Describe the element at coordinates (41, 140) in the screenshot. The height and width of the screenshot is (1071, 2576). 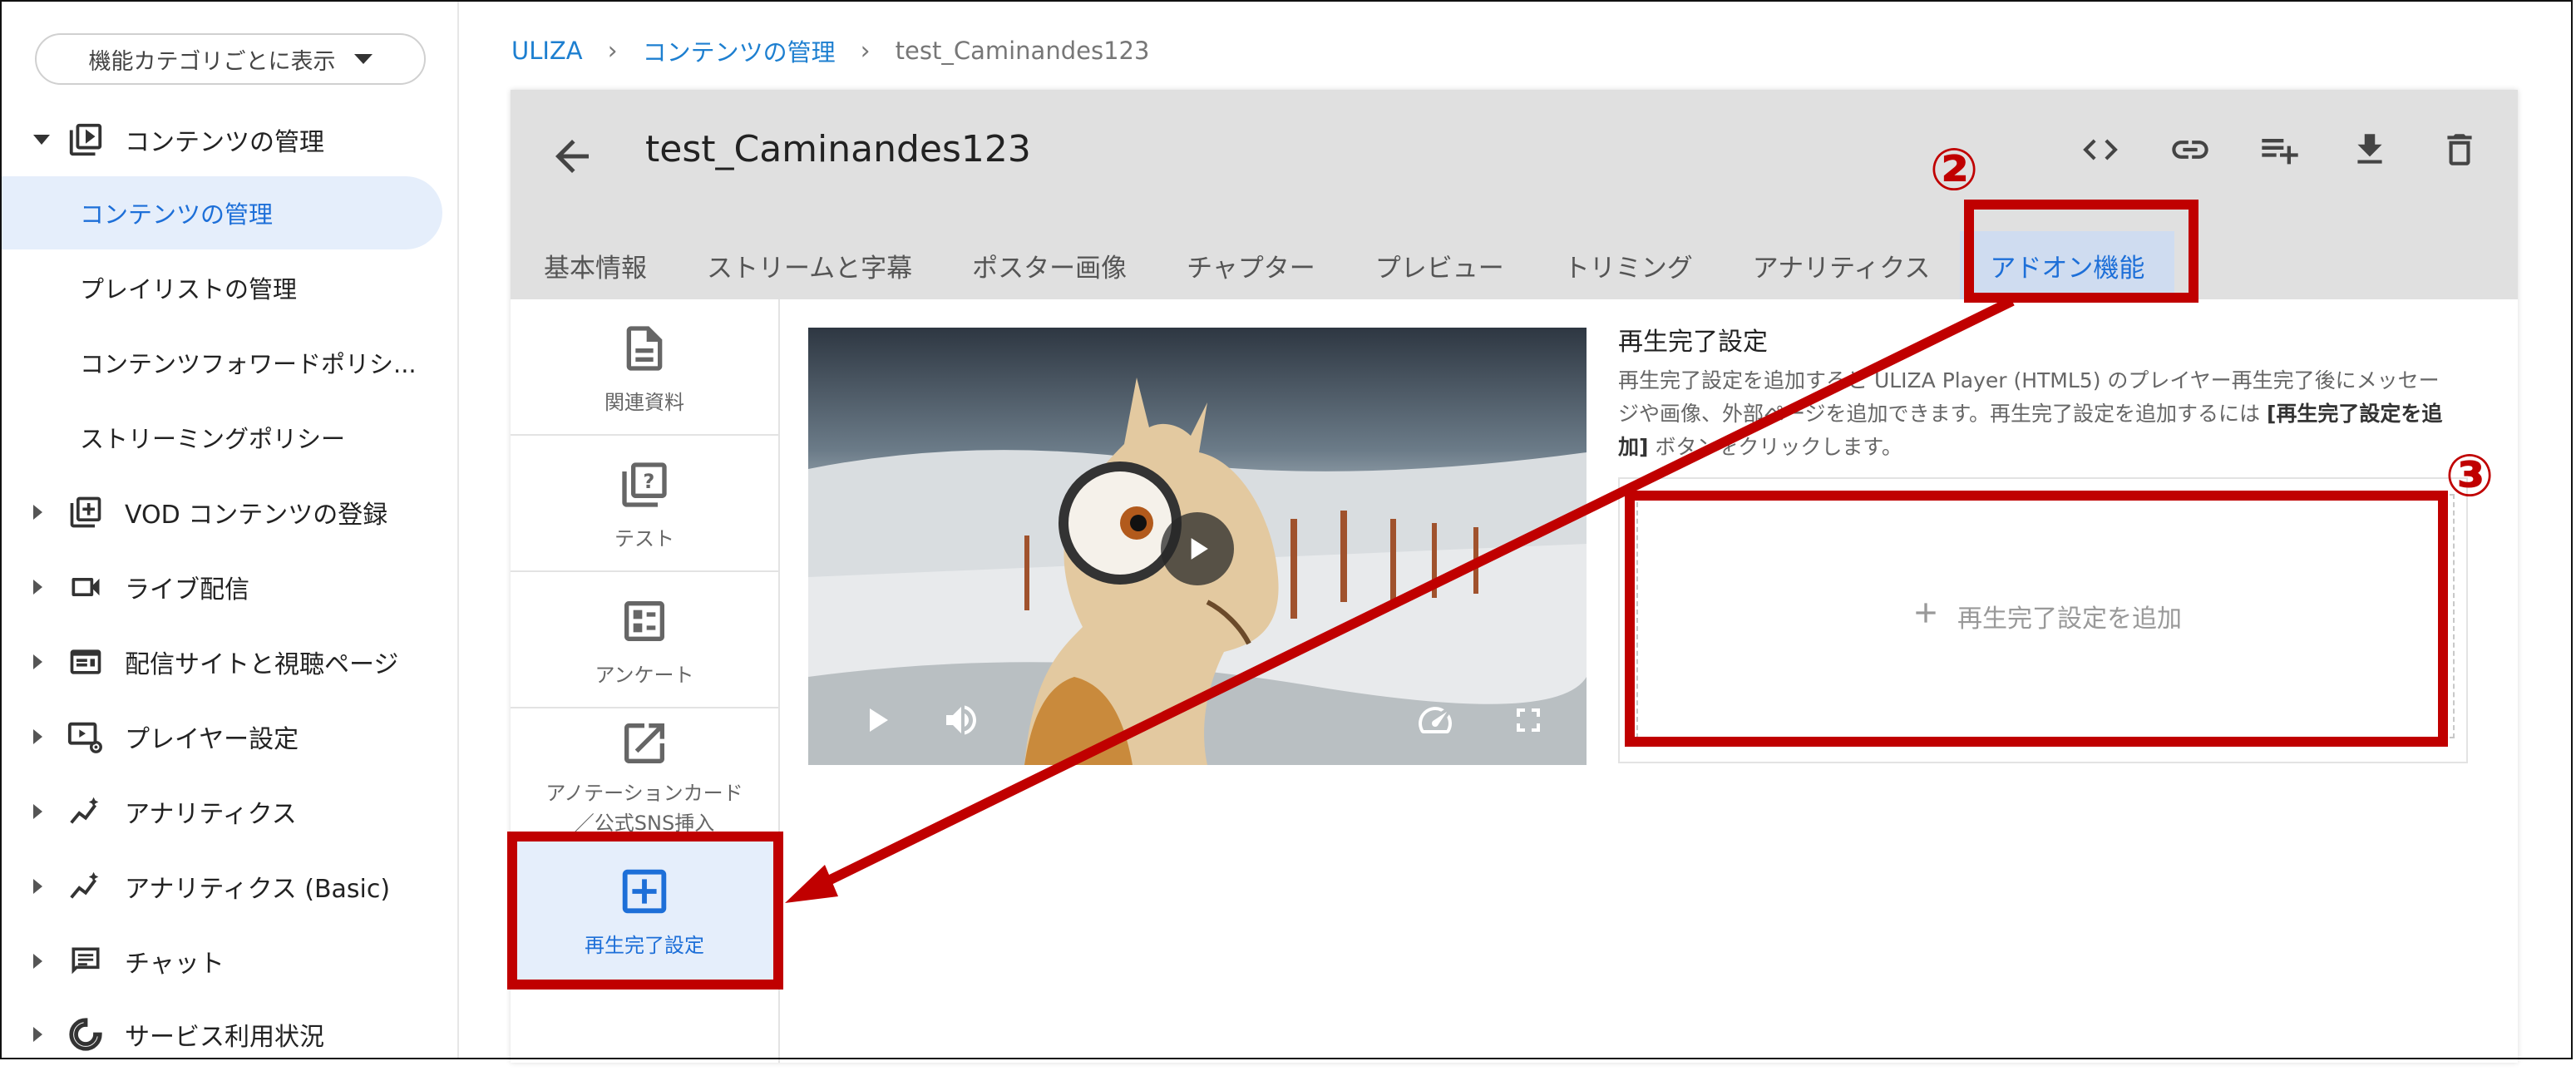
I see `expand-down-icon` at that location.